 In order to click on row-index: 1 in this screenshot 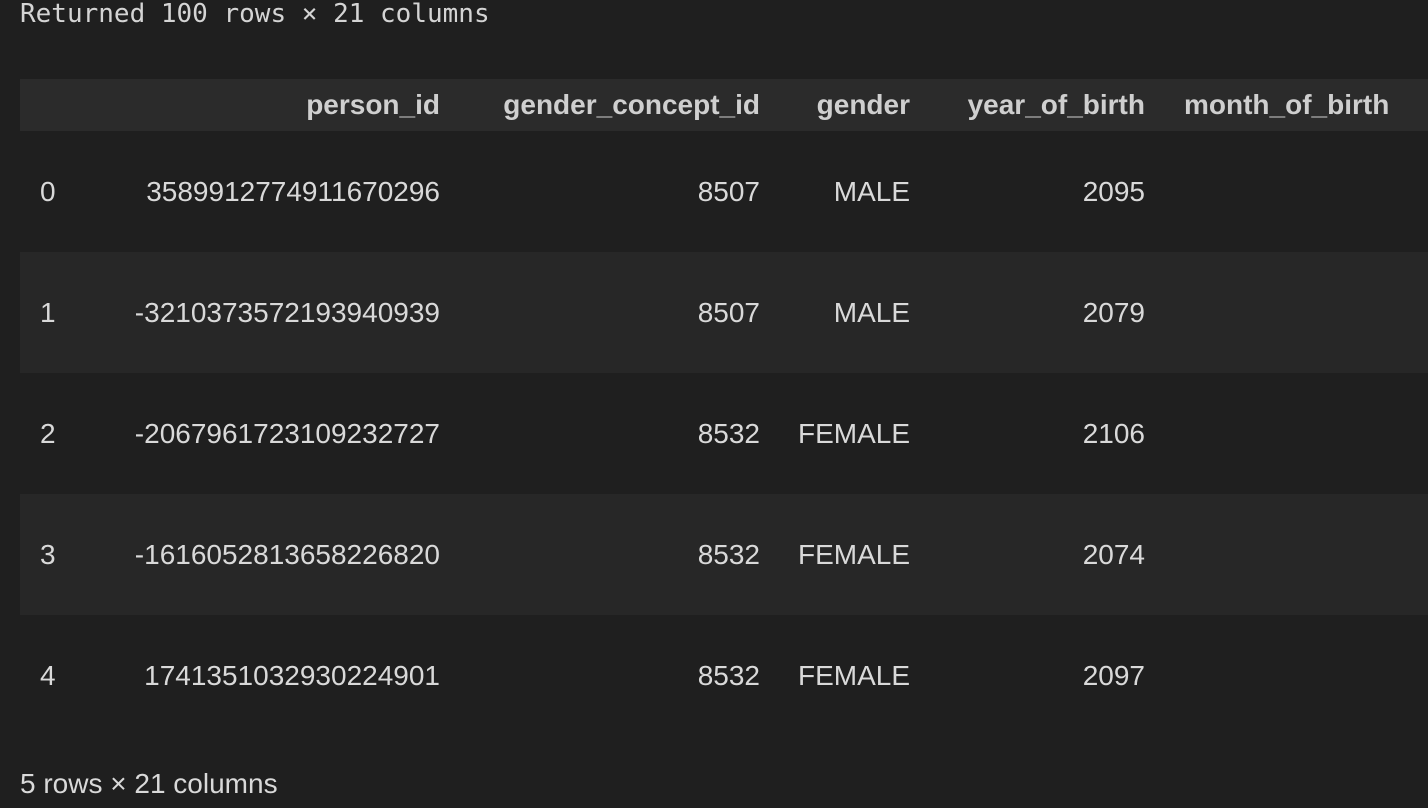, I will do `click(48, 312)`.